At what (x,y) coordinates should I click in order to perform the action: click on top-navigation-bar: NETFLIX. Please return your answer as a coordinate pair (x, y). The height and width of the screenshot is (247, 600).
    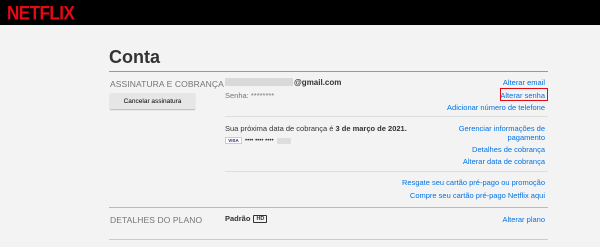
    Looking at the image, I should click on (300, 12).